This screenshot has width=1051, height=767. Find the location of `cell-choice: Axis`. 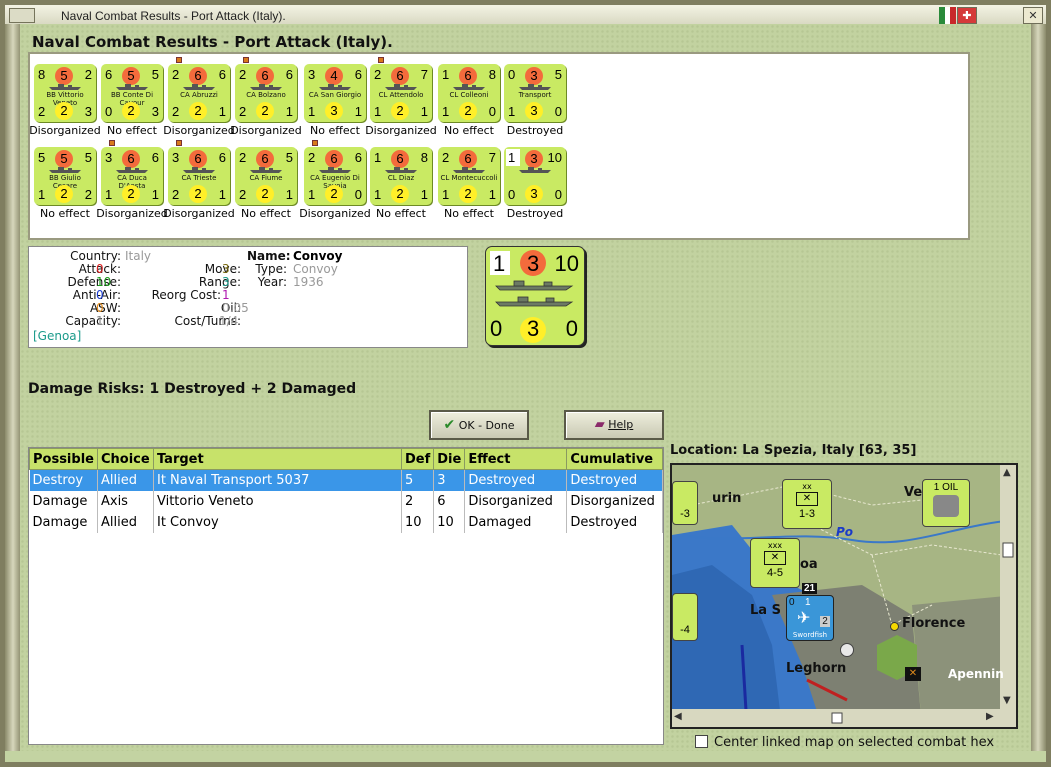

cell-choice: Axis is located at coordinates (125, 501).